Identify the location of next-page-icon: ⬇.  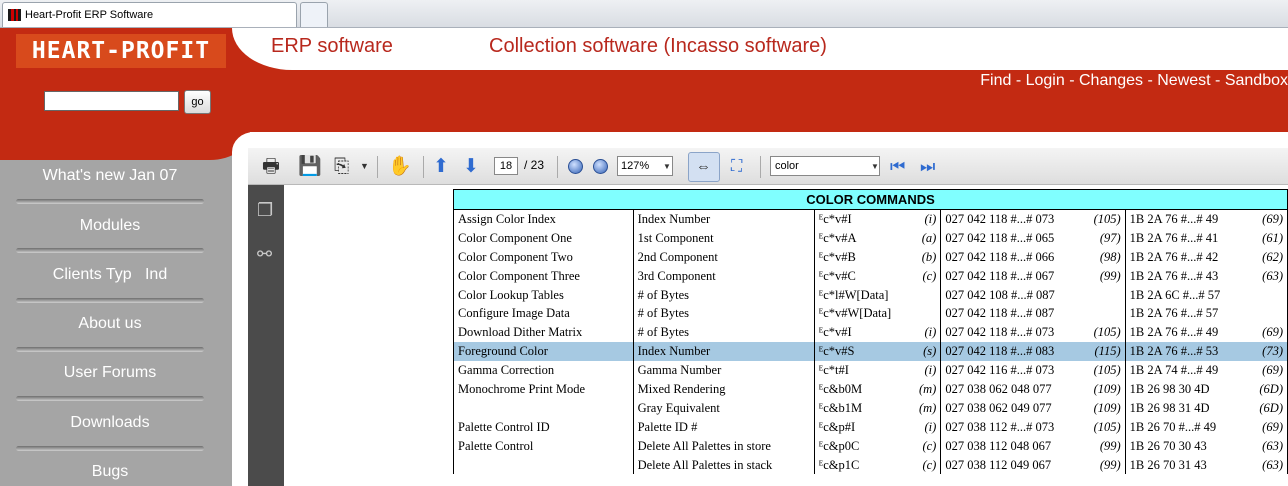
(471, 166).